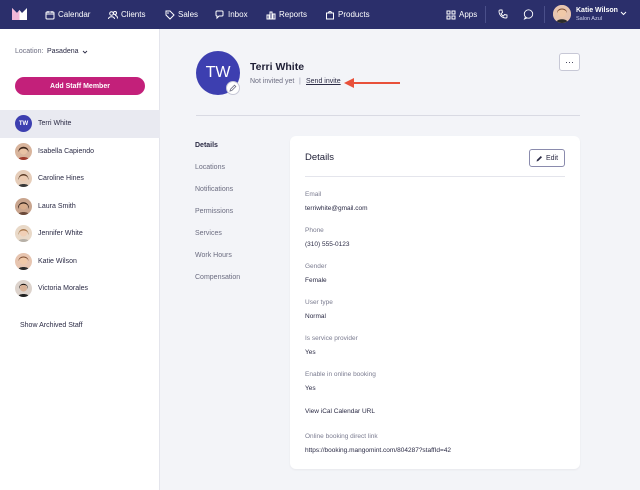 This screenshot has height=490, width=640. Describe the element at coordinates (235, 175) in the screenshot. I see `subnav-locations: Locations` at that location.